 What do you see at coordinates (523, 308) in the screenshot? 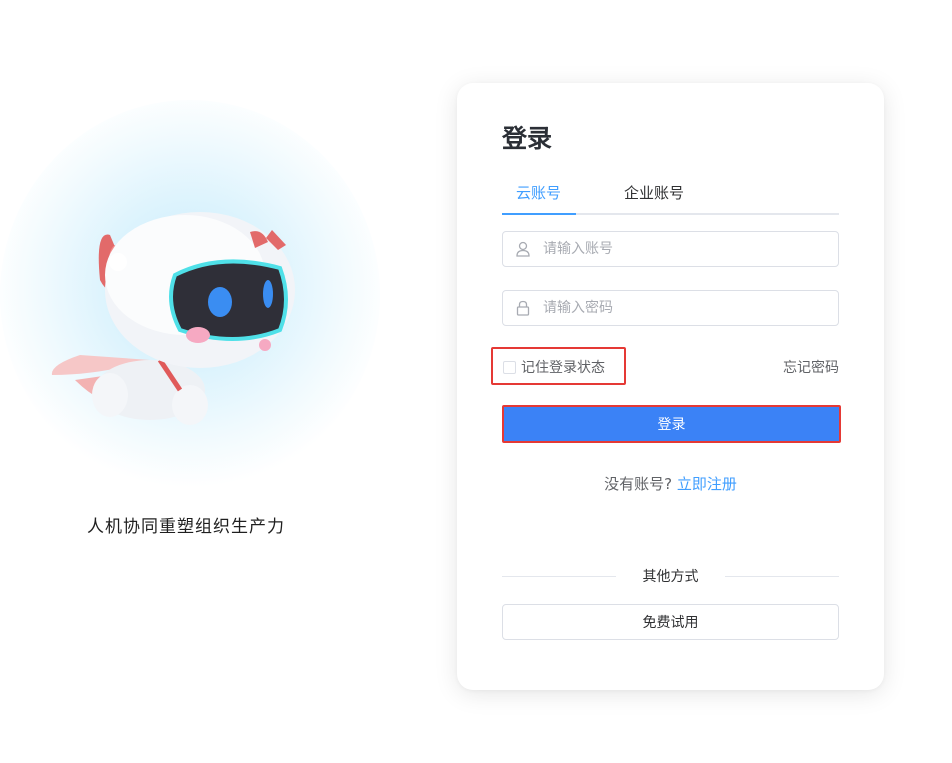
I see `lock-icon` at bounding box center [523, 308].